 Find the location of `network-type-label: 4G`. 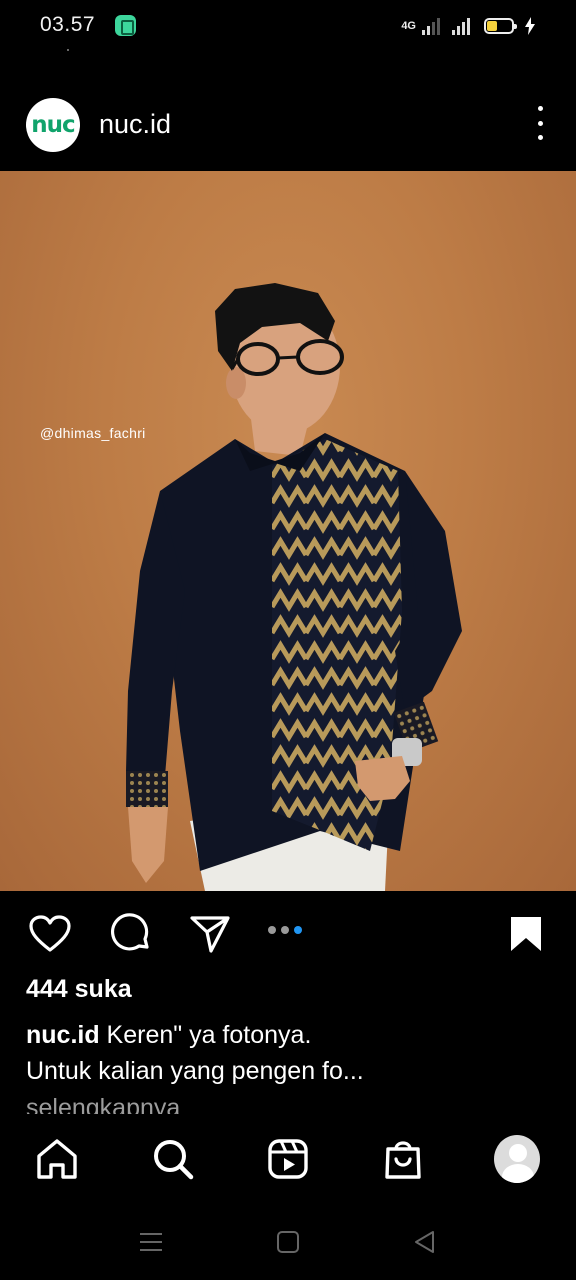

network-type-label: 4G is located at coordinates (408, 26).